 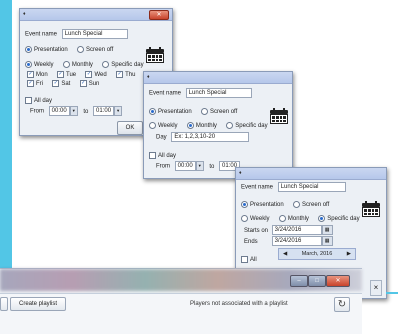 What do you see at coordinates (296, 230) in the screenshot?
I see `starts-on-input: 3/24/2016` at bounding box center [296, 230].